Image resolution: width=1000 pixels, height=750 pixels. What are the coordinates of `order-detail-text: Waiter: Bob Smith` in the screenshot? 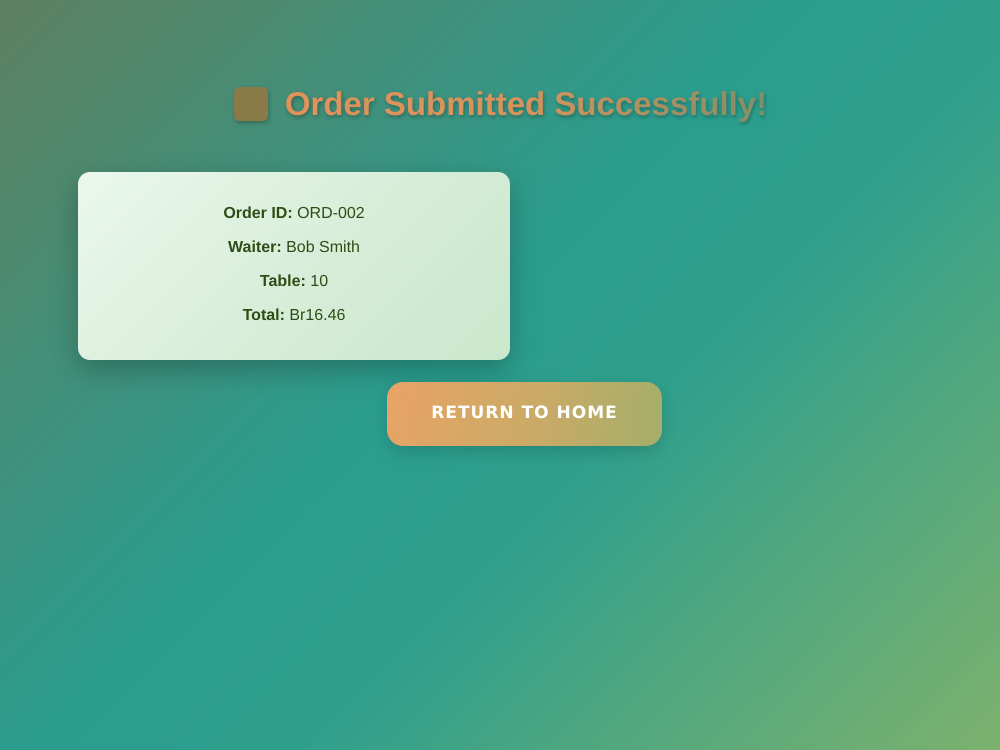 It's located at (294, 248).